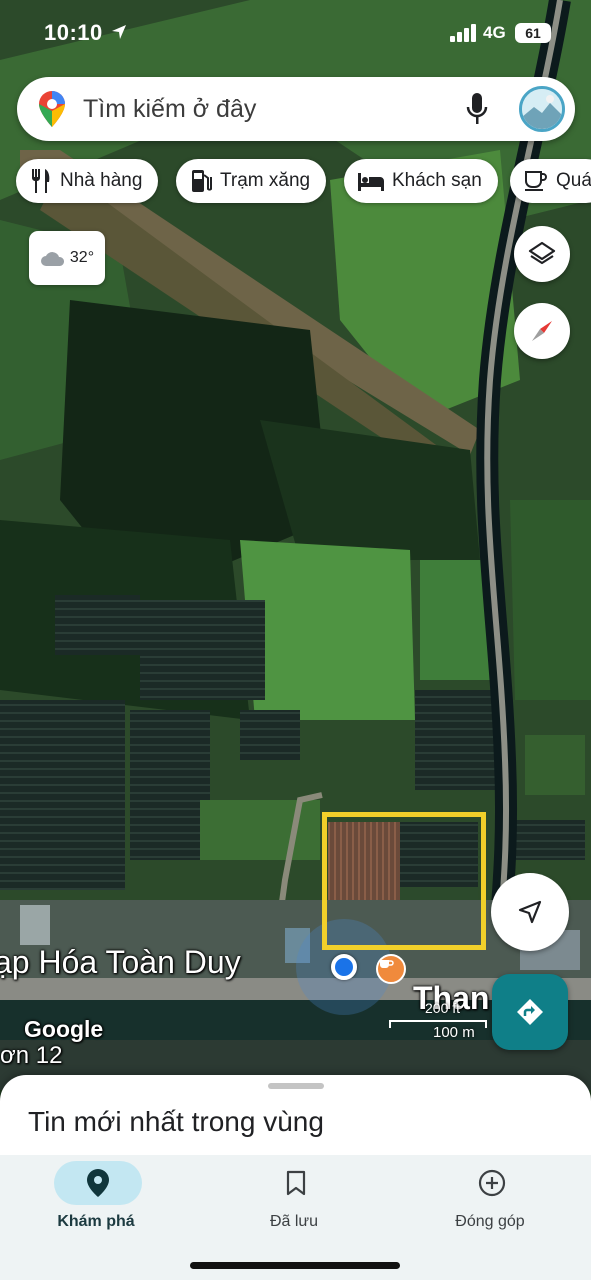  I want to click on status-bar: 10:10 4G 61, so click(295, 33).